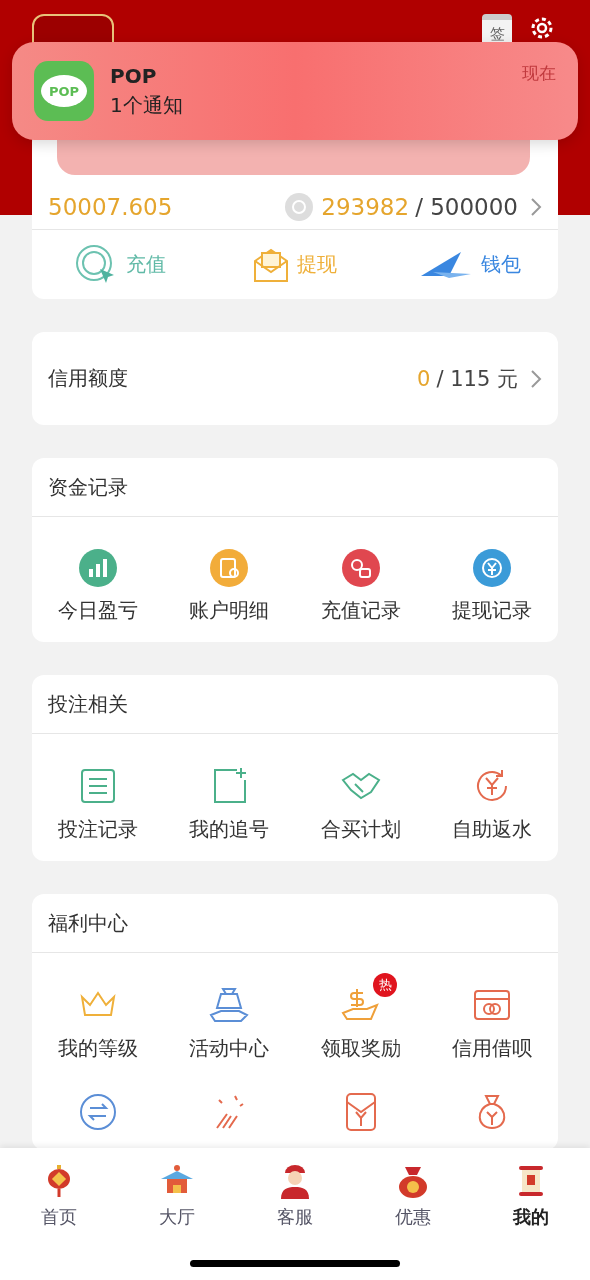 This screenshot has height=1280, width=590. What do you see at coordinates (295, 91) in the screenshot?
I see `notification-toast: POP POP 1个通知 现在` at bounding box center [295, 91].